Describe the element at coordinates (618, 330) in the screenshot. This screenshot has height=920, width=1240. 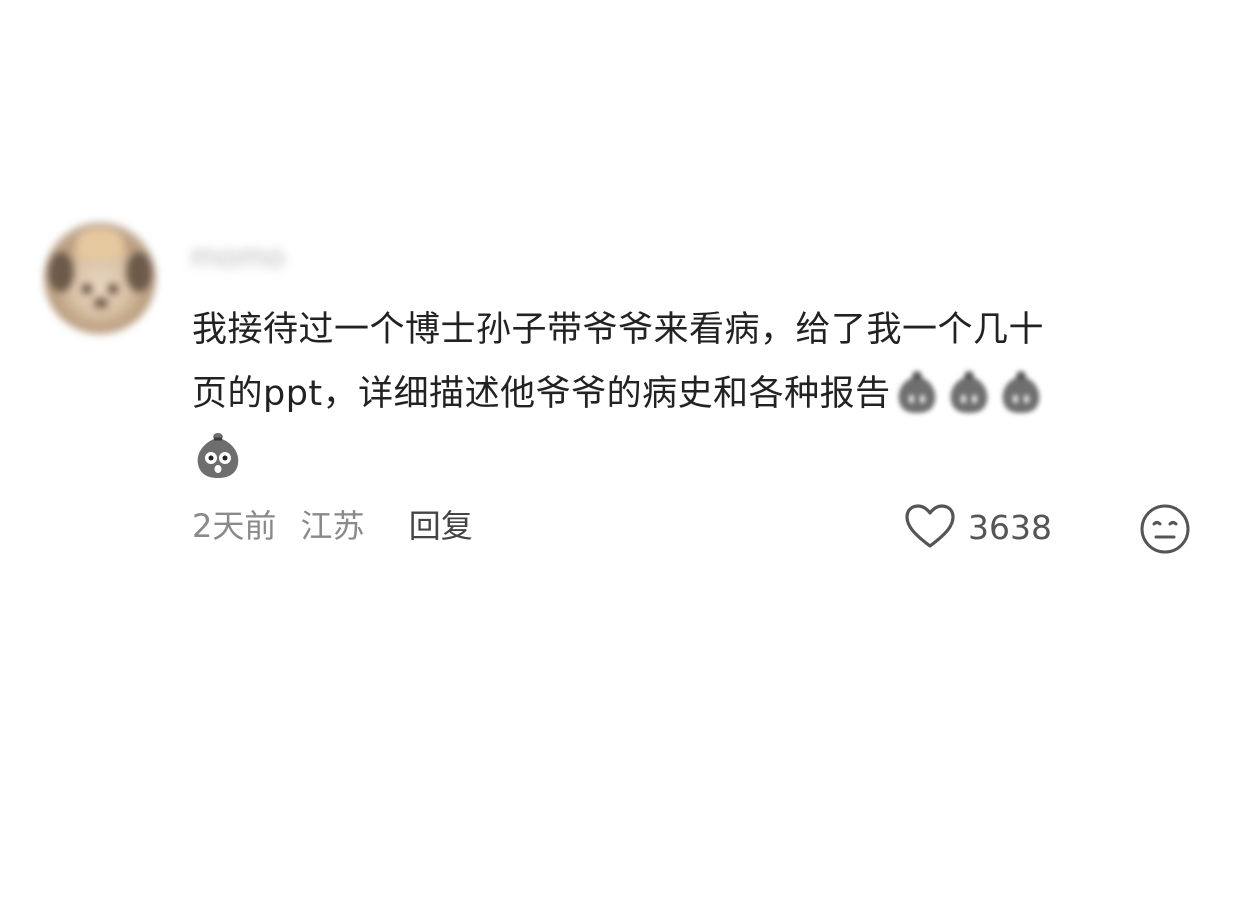
I see `comment-text-line-1: 我接待过一个博士孙子带爷爷来看病，给了我一个几十` at that location.